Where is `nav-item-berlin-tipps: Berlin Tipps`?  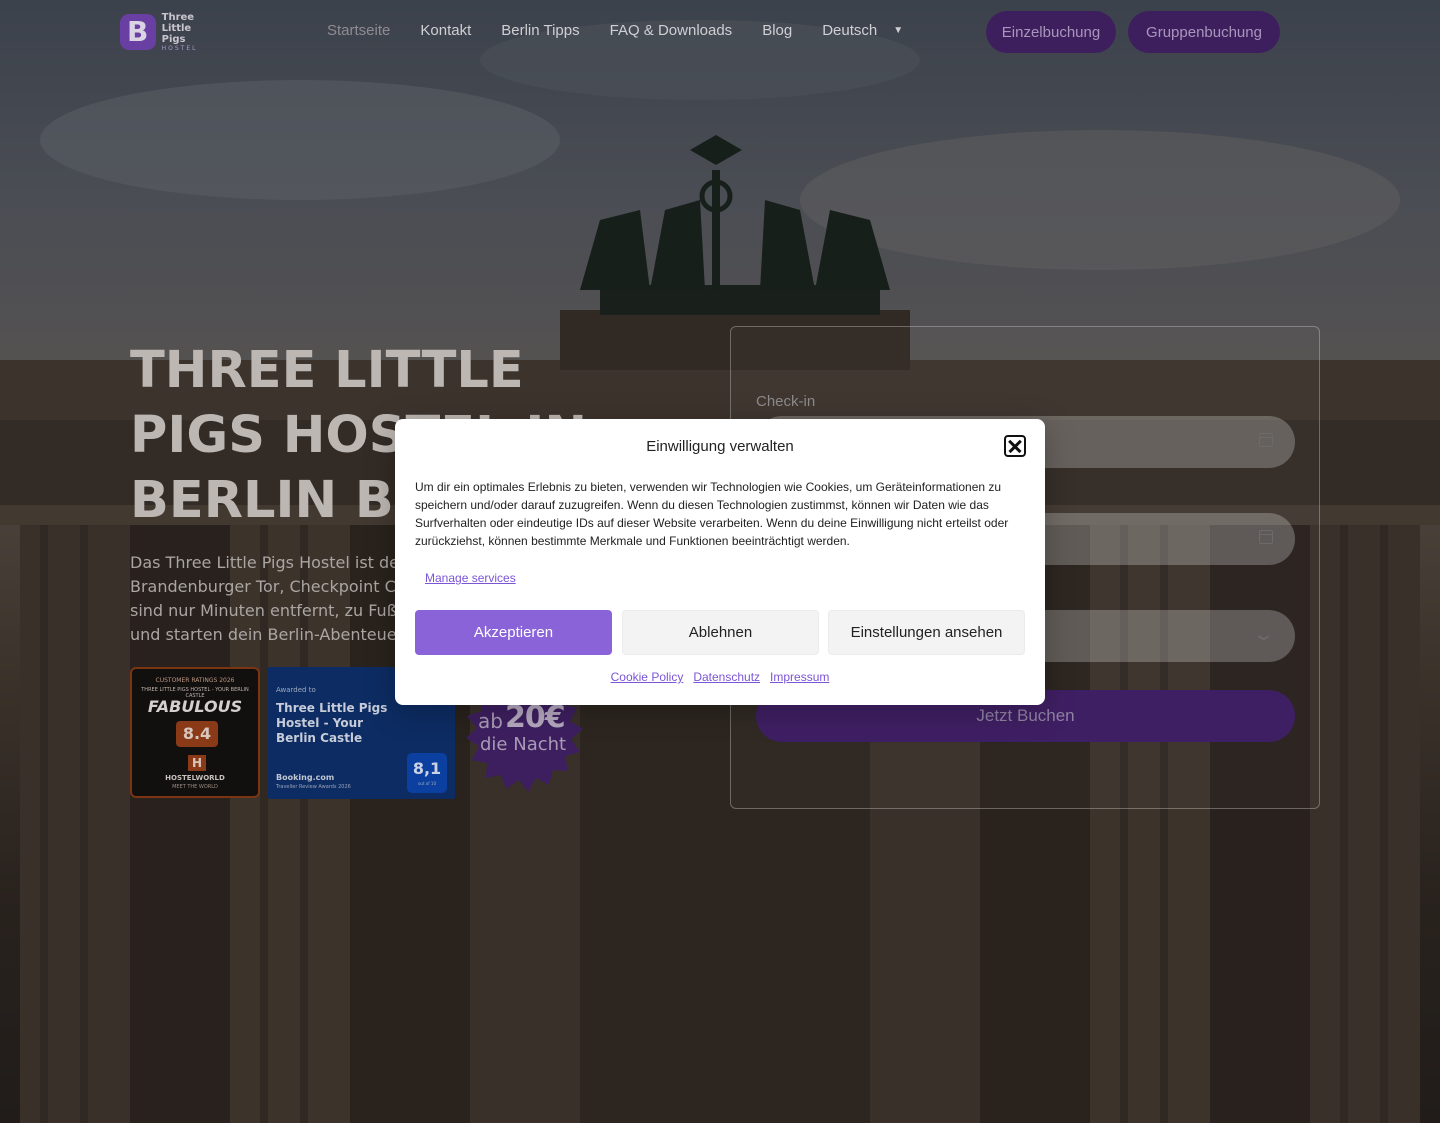 nav-item-berlin-tipps: Berlin Tipps is located at coordinates (540, 30).